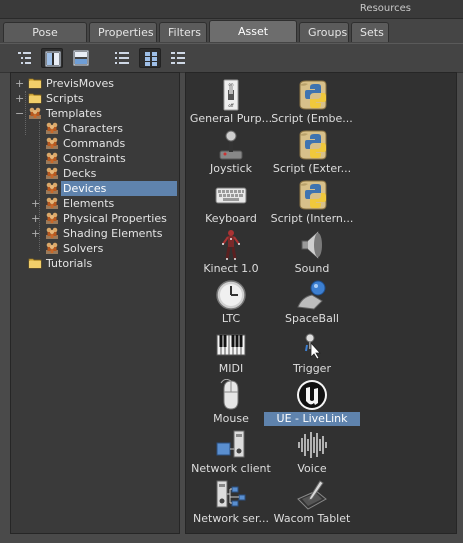 The width and height of the screenshot is (463, 543). I want to click on asset-mouse: Mouse, so click(231, 402).